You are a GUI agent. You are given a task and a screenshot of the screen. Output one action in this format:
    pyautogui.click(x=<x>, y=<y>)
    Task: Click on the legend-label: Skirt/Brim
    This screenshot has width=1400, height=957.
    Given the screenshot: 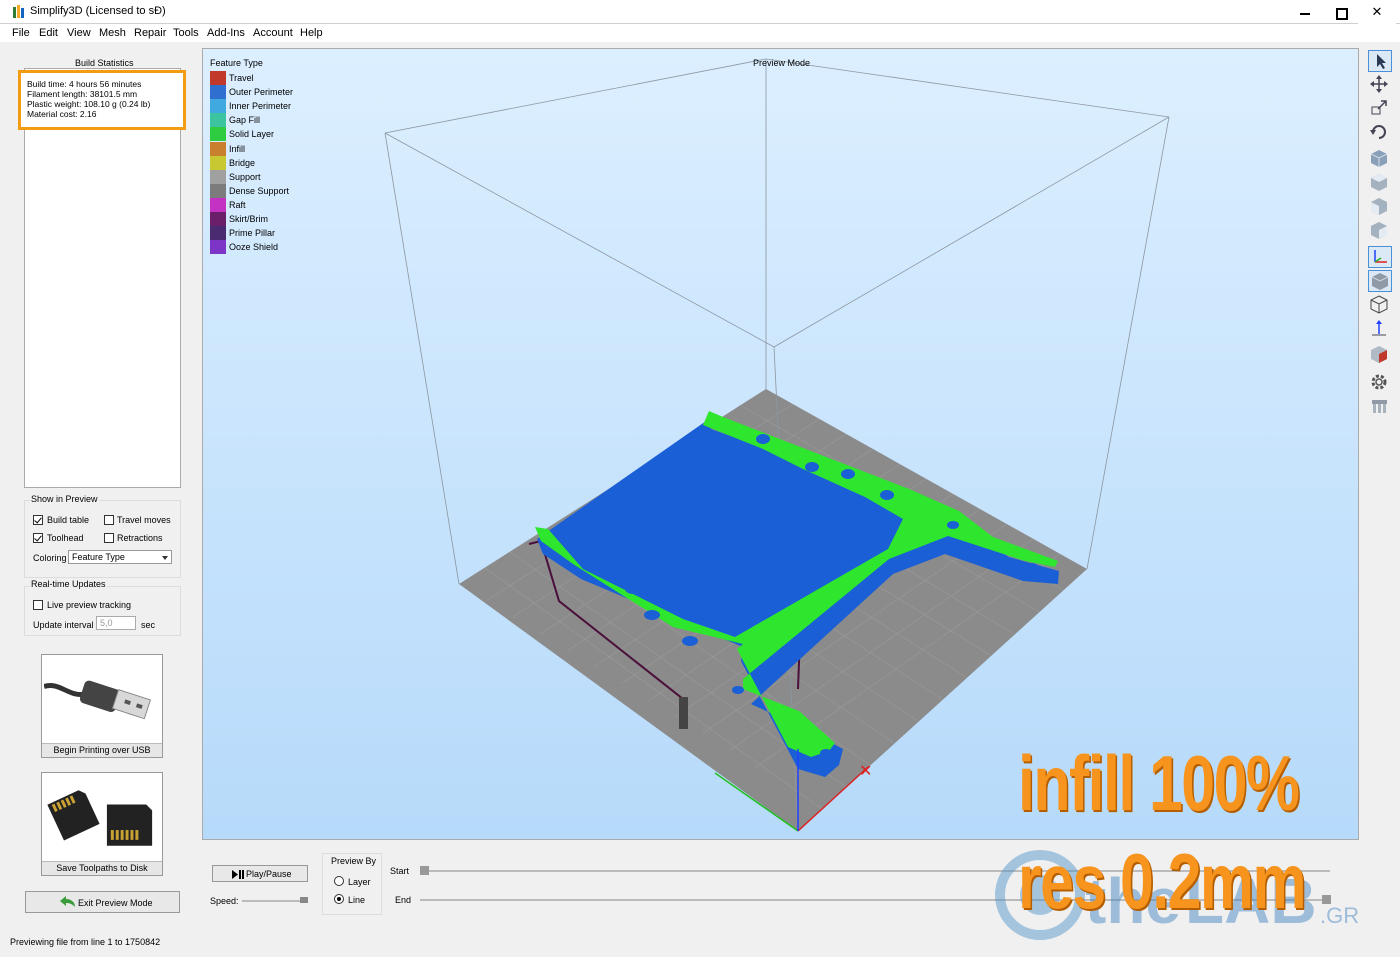 What is the action you would take?
    pyautogui.click(x=248, y=219)
    